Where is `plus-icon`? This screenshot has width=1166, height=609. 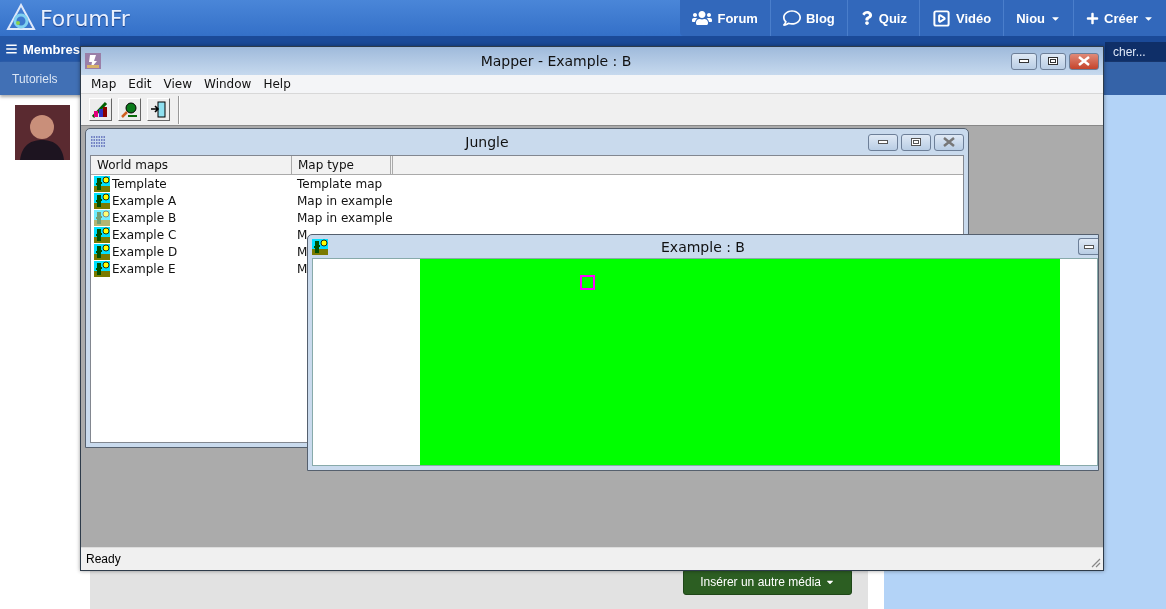
plus-icon is located at coordinates (1093, 18).